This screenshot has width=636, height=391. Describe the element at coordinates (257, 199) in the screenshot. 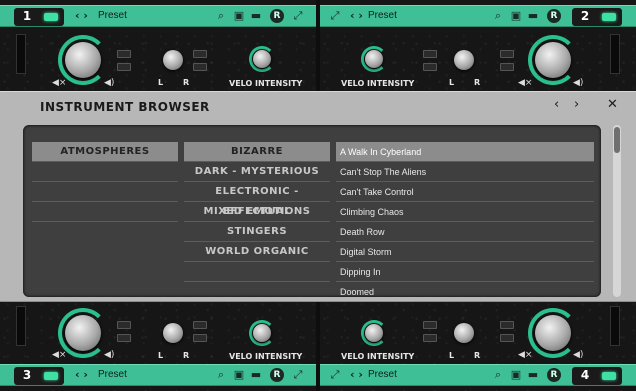

I see `subcategory-item: ELECTRONIC - EFFECTUAL` at that location.